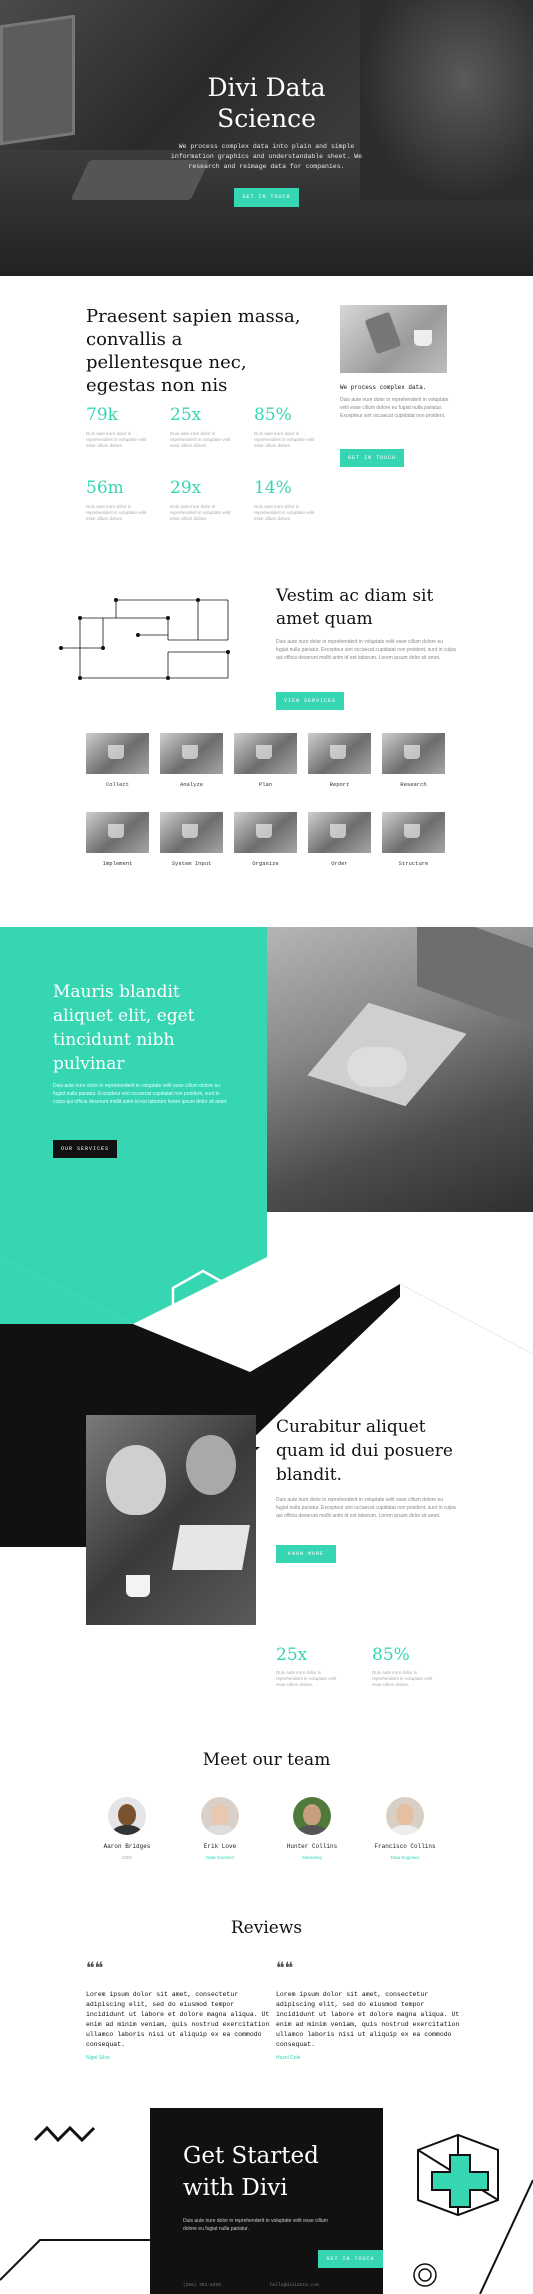 The height and width of the screenshot is (2294, 533). What do you see at coordinates (423, 338) in the screenshot?
I see `cup-image` at bounding box center [423, 338].